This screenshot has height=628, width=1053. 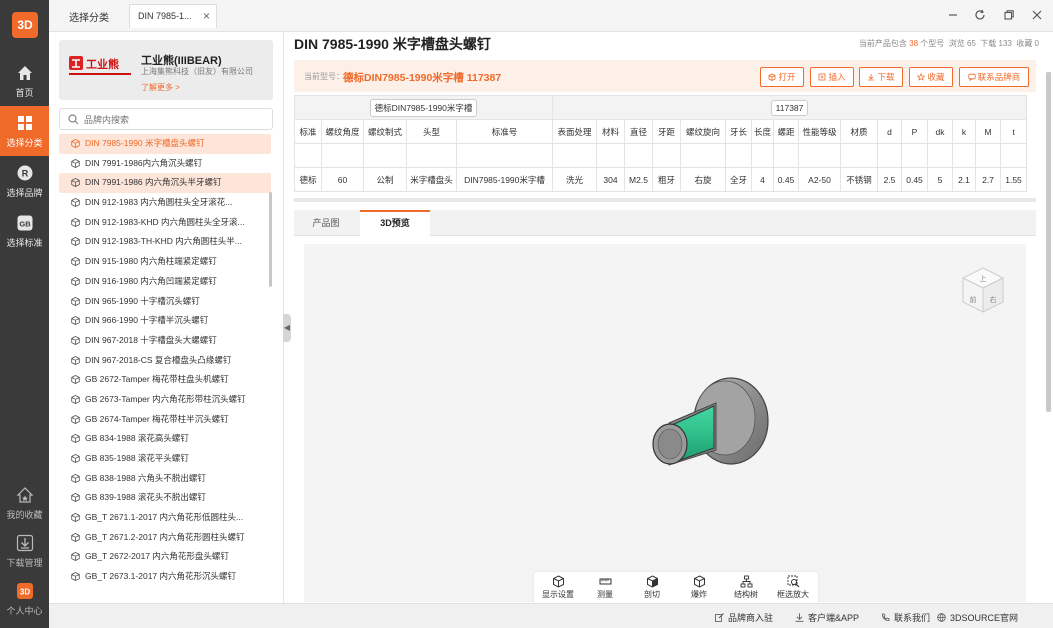 What do you see at coordinates (165, 439) in the screenshot?
I see `list-item: GB 834-1988 滚花高头螺钉` at bounding box center [165, 439].